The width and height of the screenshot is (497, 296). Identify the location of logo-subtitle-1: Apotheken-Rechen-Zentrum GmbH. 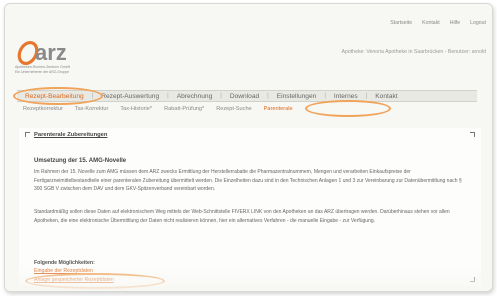
(43, 67).